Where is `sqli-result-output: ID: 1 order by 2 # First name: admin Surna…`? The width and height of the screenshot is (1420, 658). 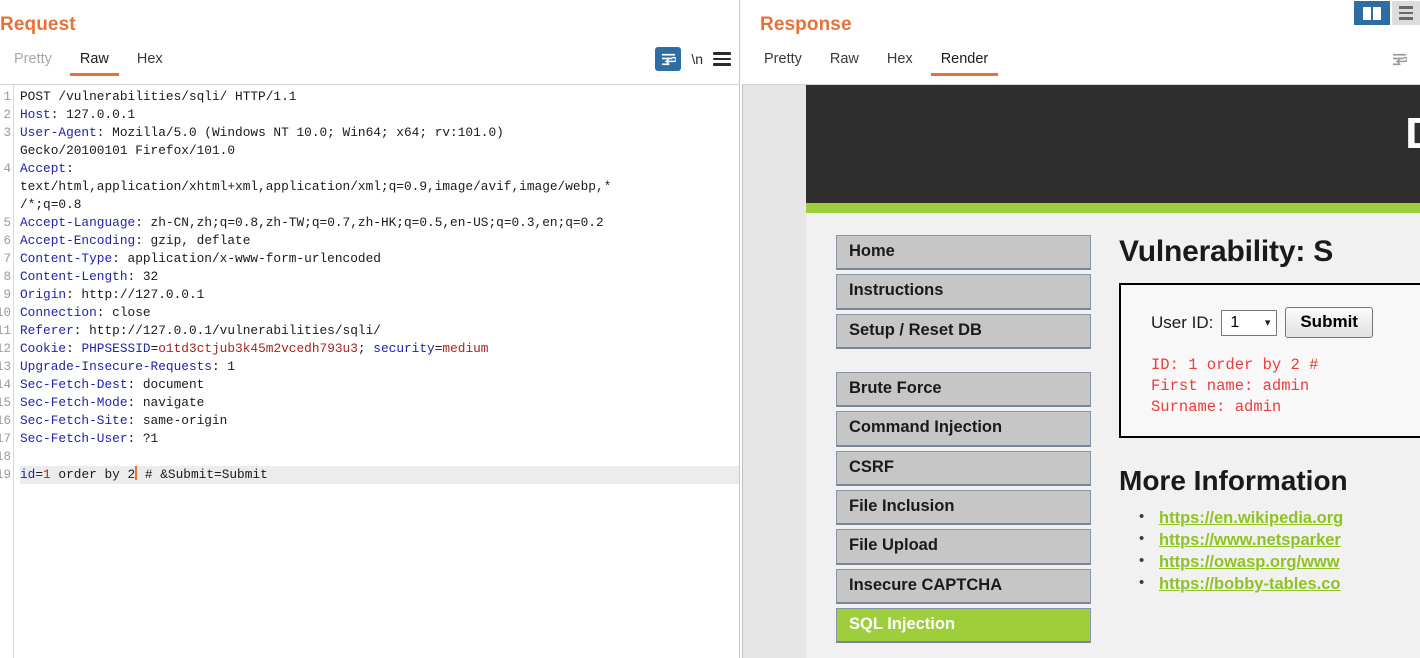
sqli-result-output: ID: 1 order by 2 # First name: admin Surna… is located at coordinates (1285, 386).